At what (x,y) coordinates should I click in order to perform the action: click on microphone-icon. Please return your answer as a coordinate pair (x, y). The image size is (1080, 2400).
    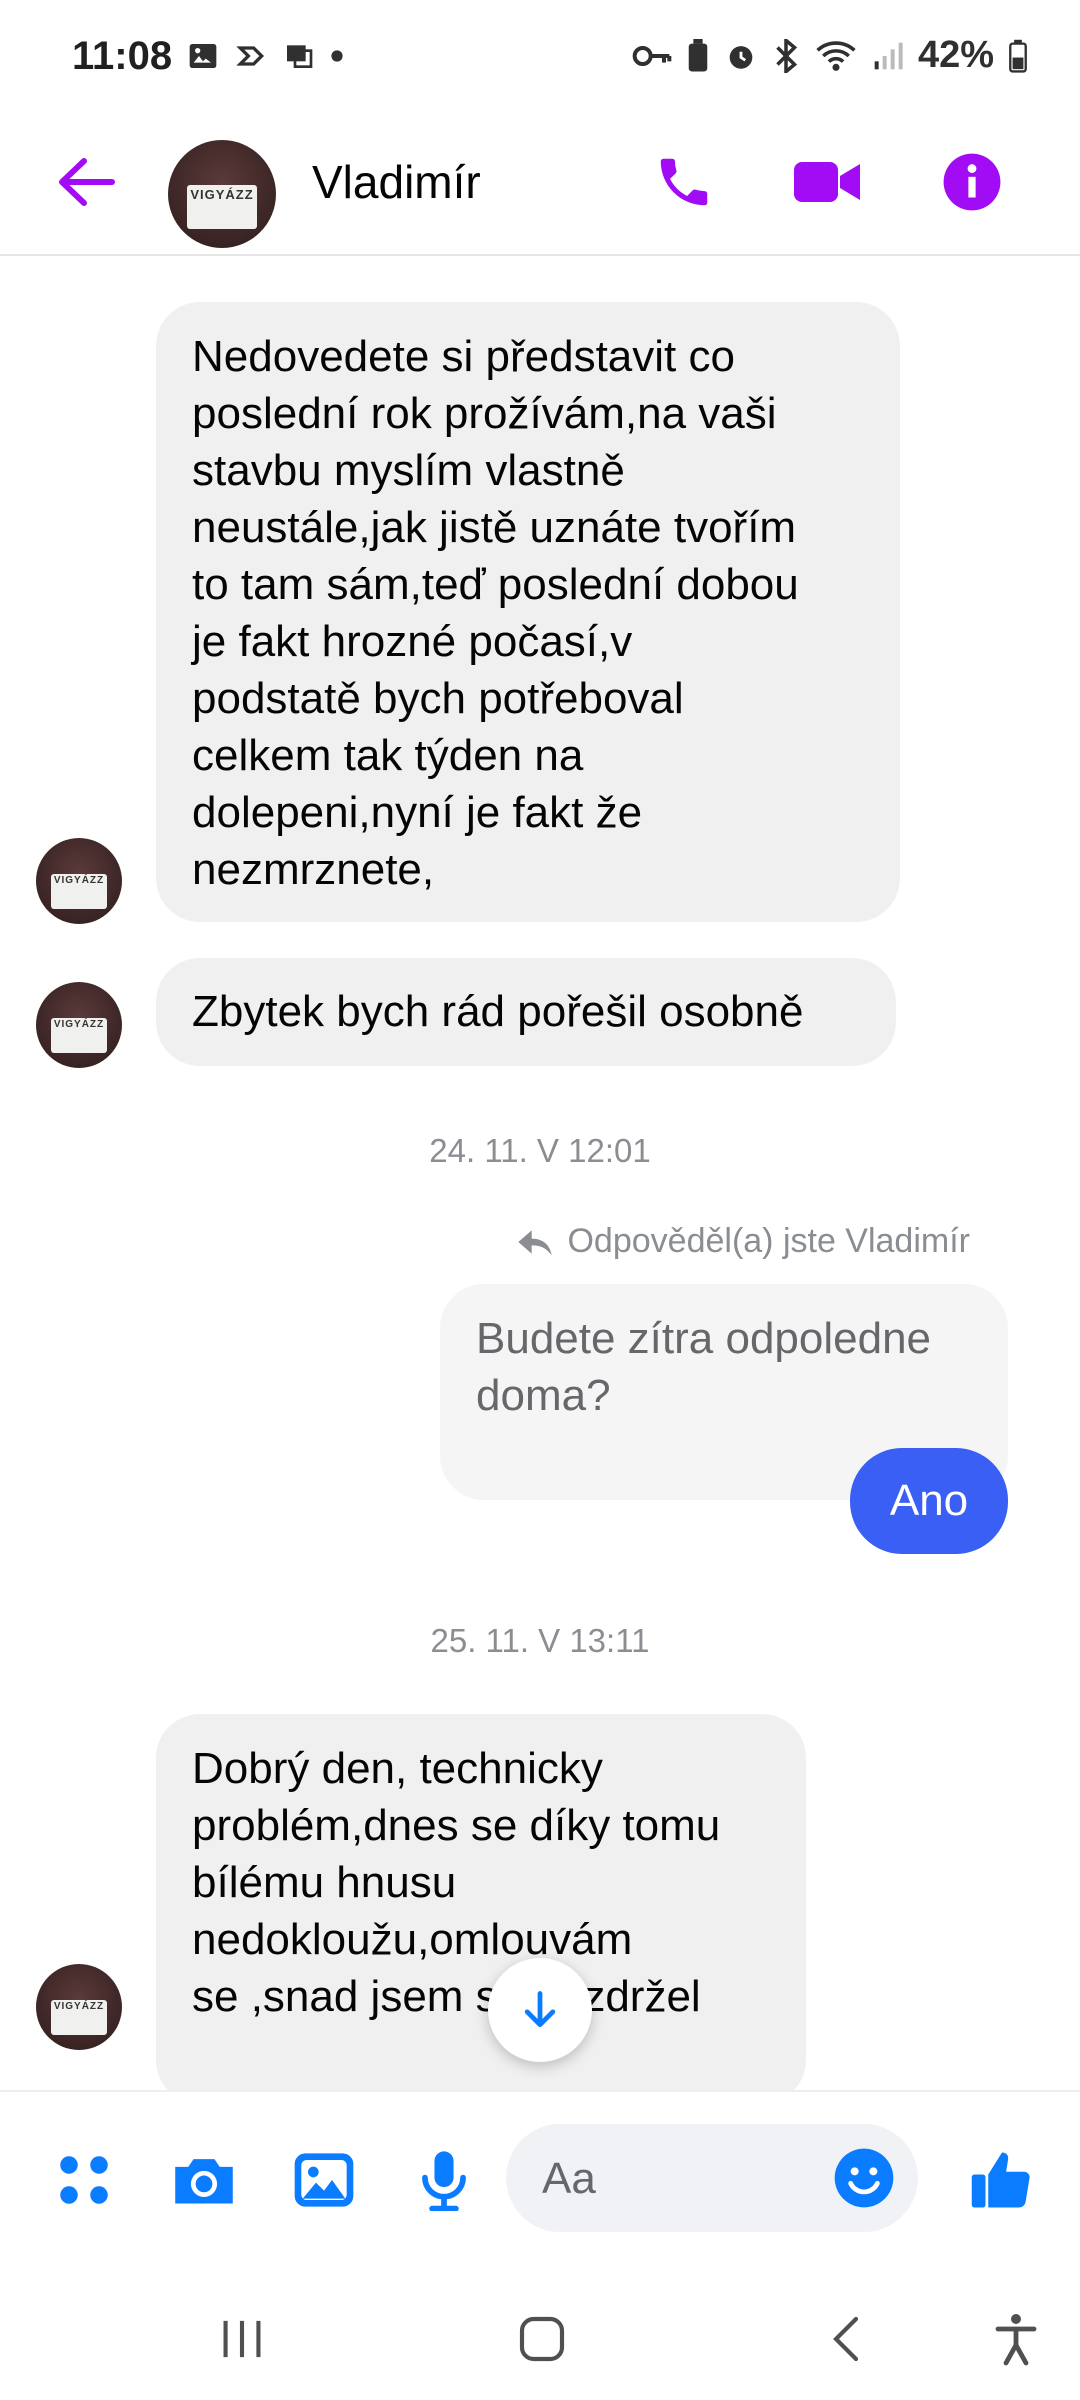
    Looking at the image, I should click on (444, 2181).